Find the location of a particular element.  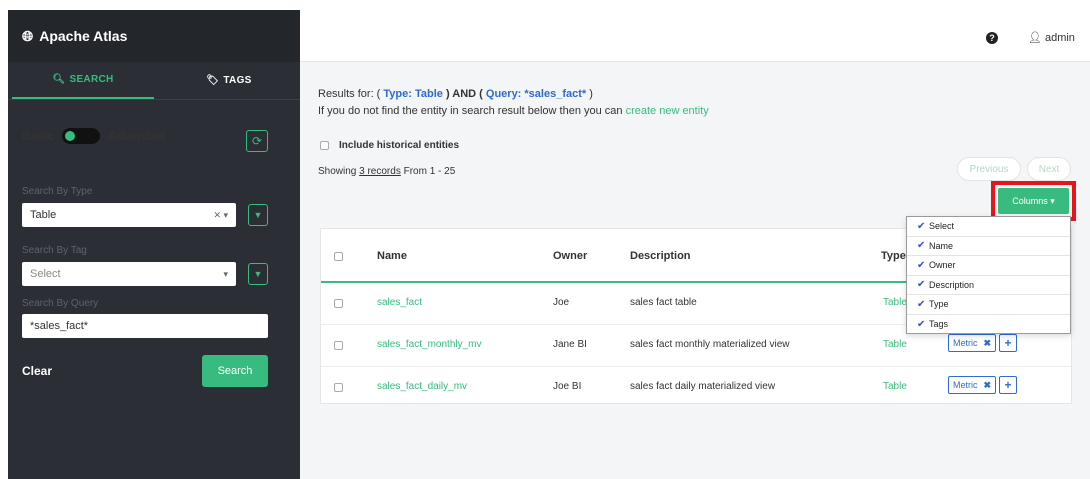

tab-search: 🔍︎ SEARCH is located at coordinates (83, 80).